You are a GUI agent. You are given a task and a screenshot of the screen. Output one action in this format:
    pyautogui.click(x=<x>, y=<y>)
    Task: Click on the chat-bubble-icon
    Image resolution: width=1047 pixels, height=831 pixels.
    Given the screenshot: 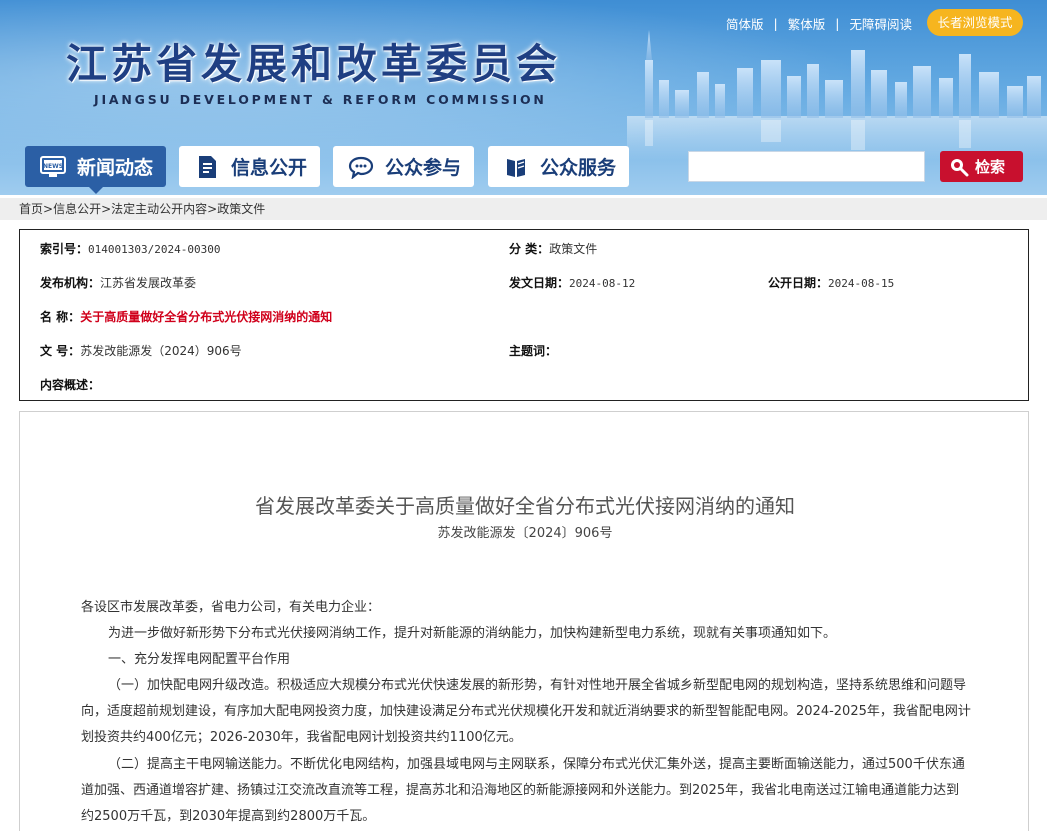 What is the action you would take?
    pyautogui.click(x=361, y=167)
    